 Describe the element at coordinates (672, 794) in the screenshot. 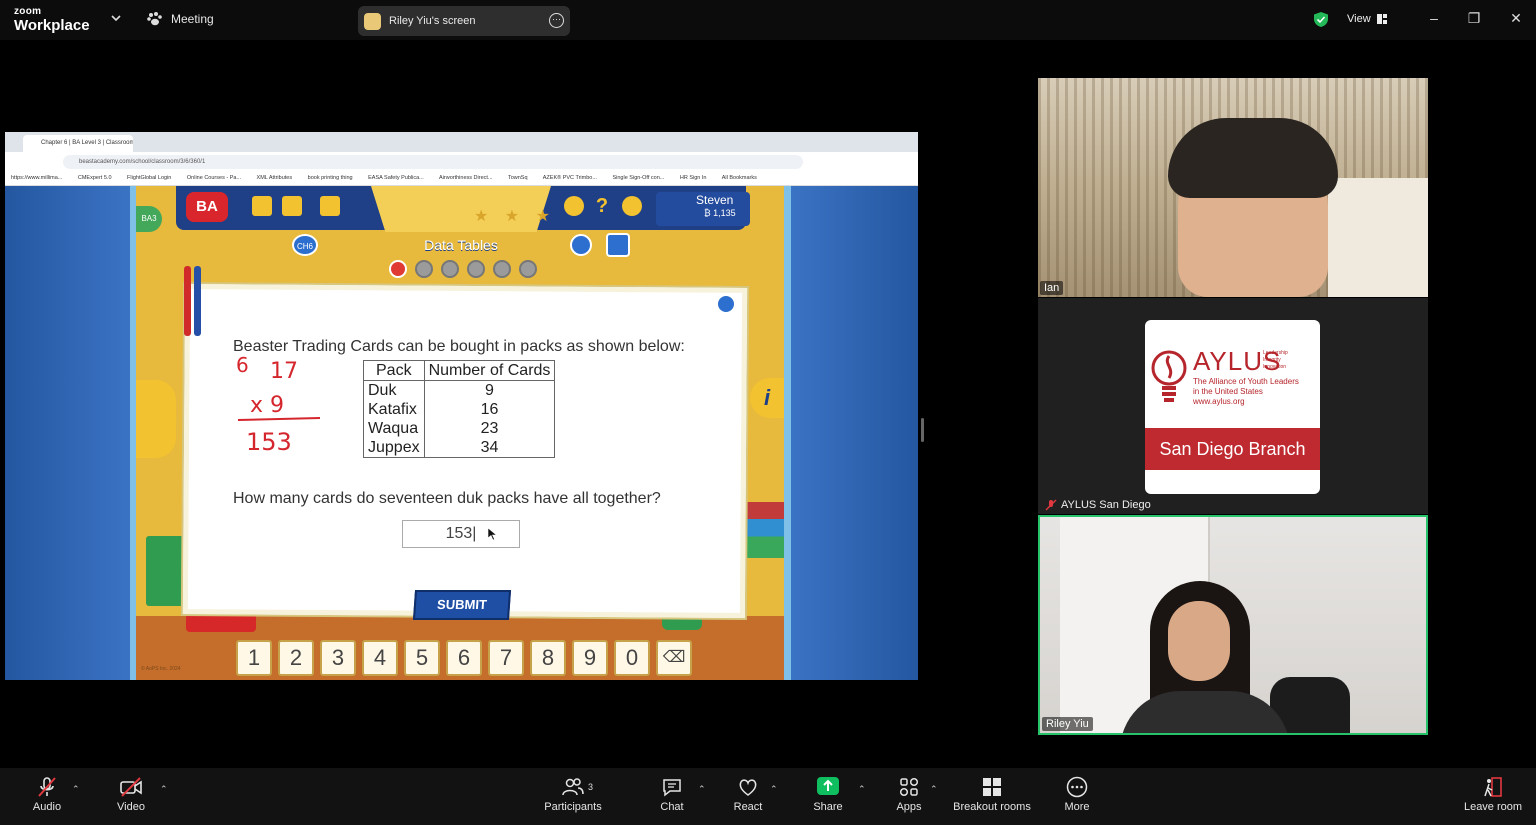

I see `chat-button: Chat` at that location.